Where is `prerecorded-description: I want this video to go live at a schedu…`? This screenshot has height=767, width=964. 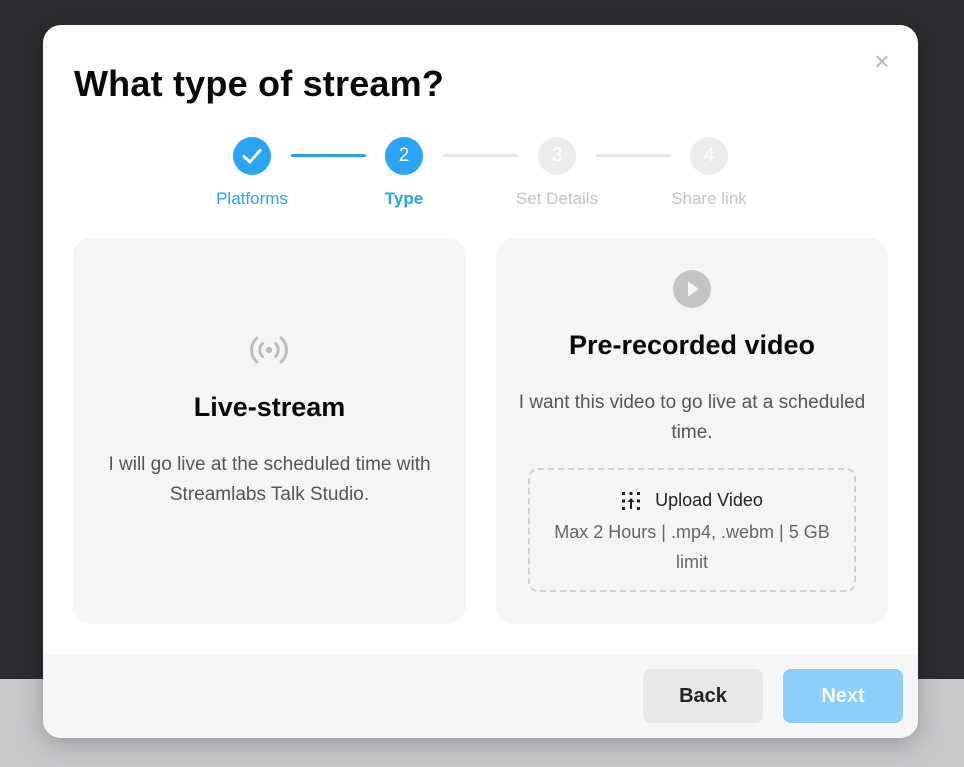 prerecorded-description: I want this video to go live at a schedu… is located at coordinates (692, 417).